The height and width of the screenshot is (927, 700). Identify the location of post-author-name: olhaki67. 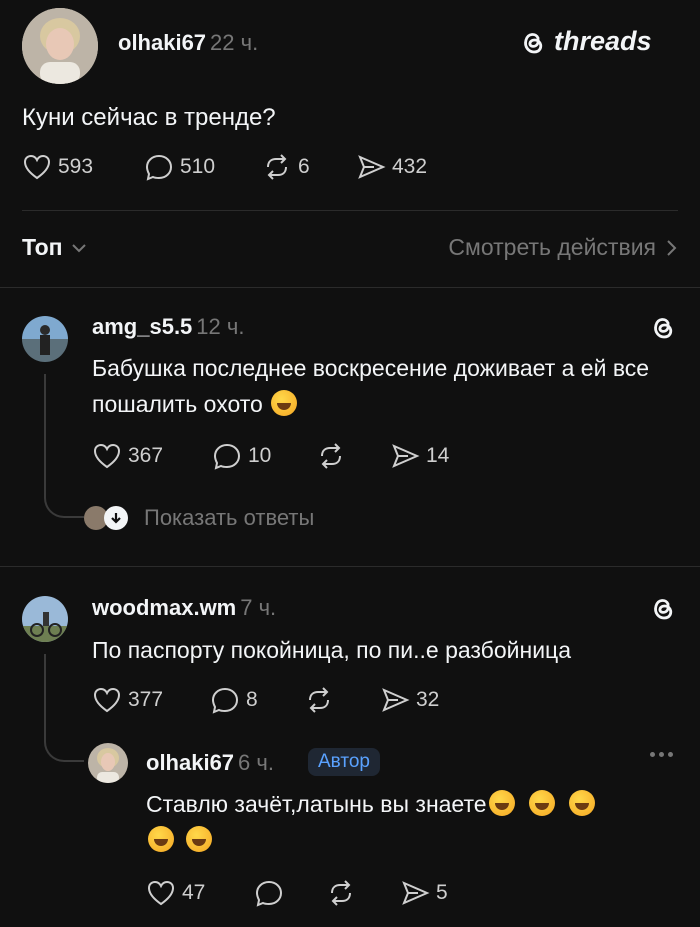
(162, 42).